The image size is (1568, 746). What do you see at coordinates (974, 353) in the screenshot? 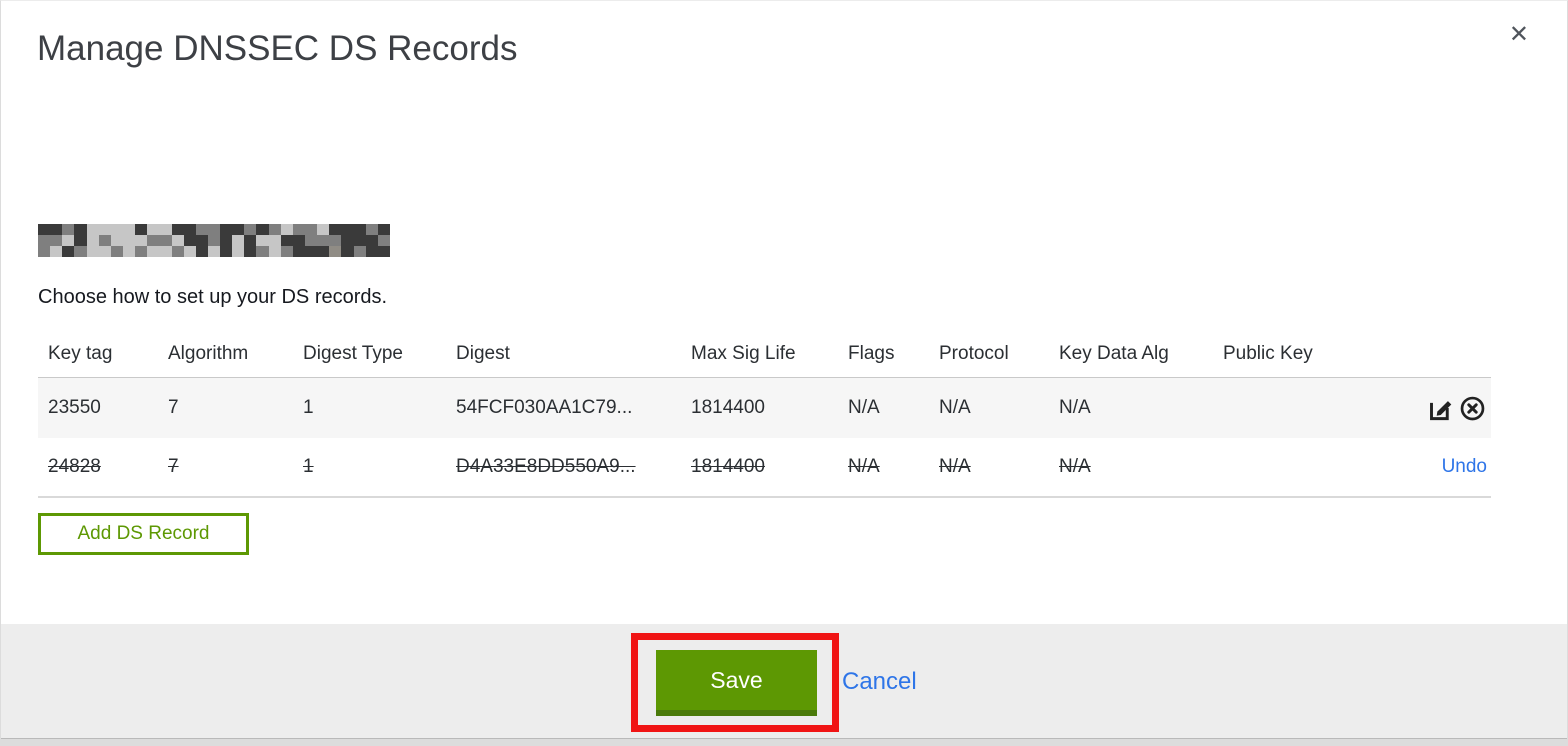
I see `col-header-protocol: Protocol` at bounding box center [974, 353].